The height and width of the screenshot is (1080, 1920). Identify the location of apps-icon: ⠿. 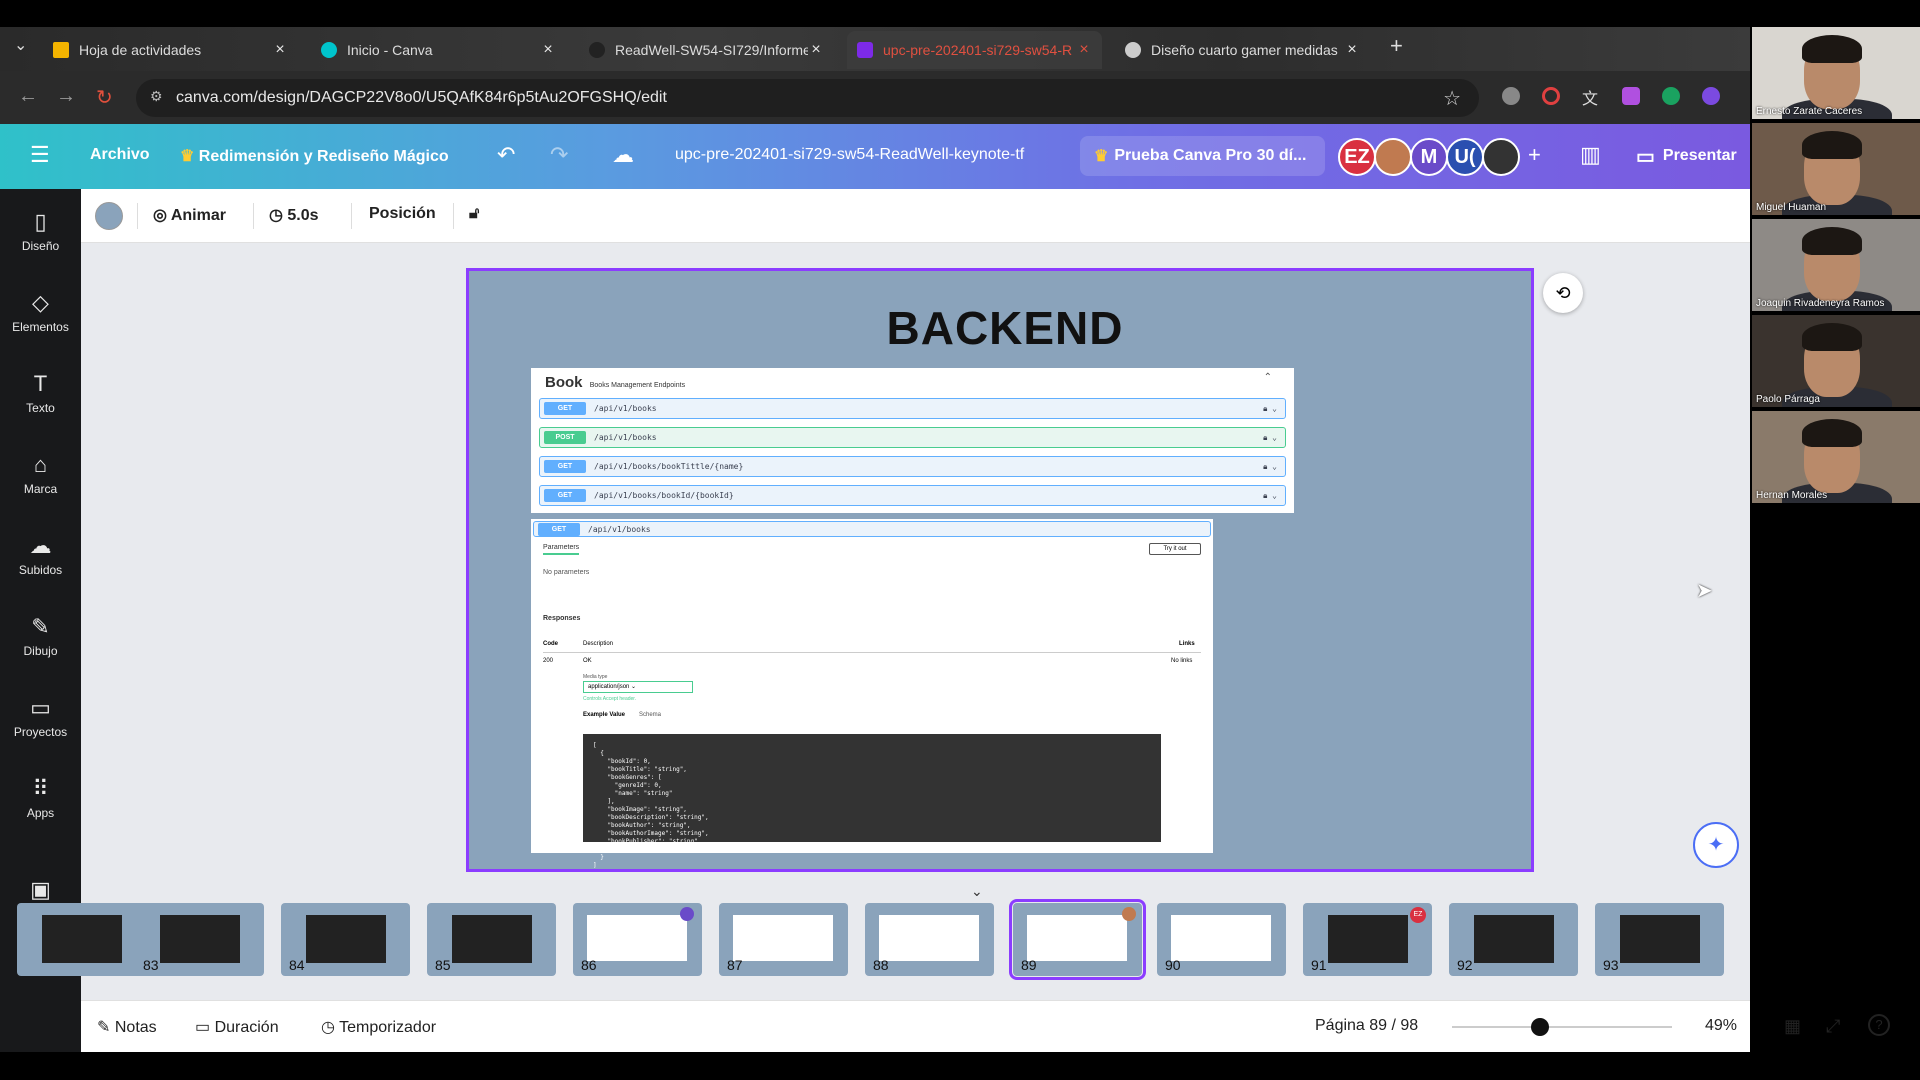
(40, 788).